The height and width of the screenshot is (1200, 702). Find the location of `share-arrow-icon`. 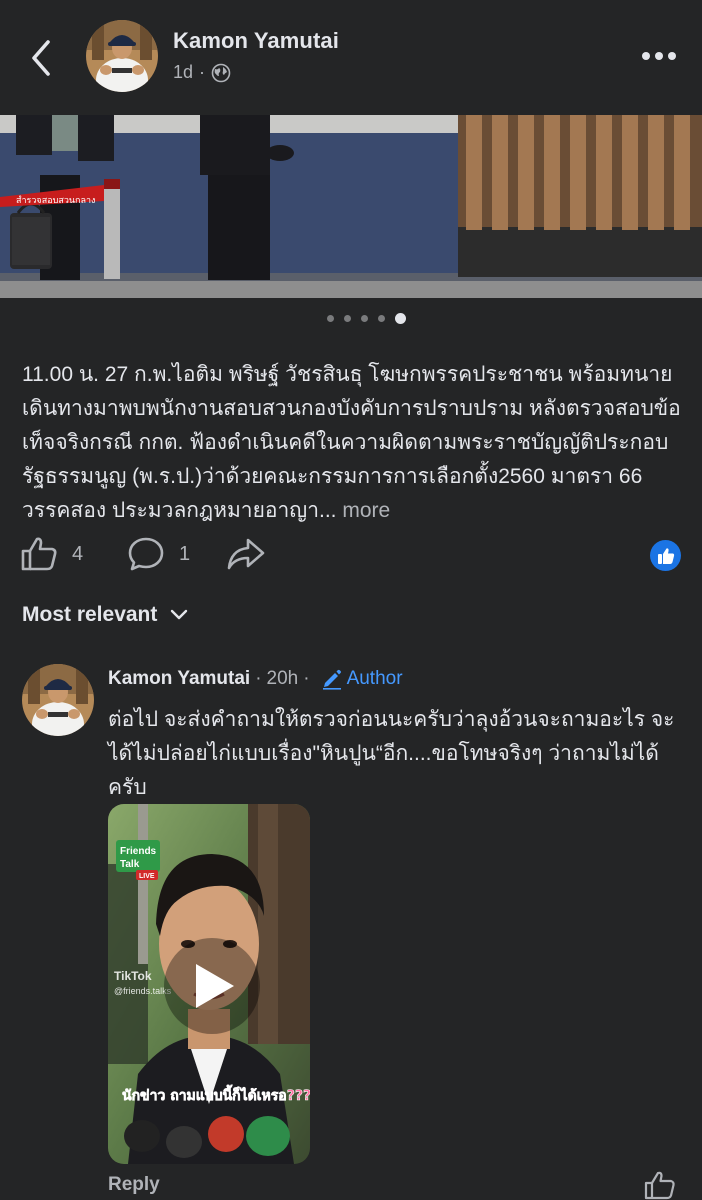

share-arrow-icon is located at coordinates (246, 554).